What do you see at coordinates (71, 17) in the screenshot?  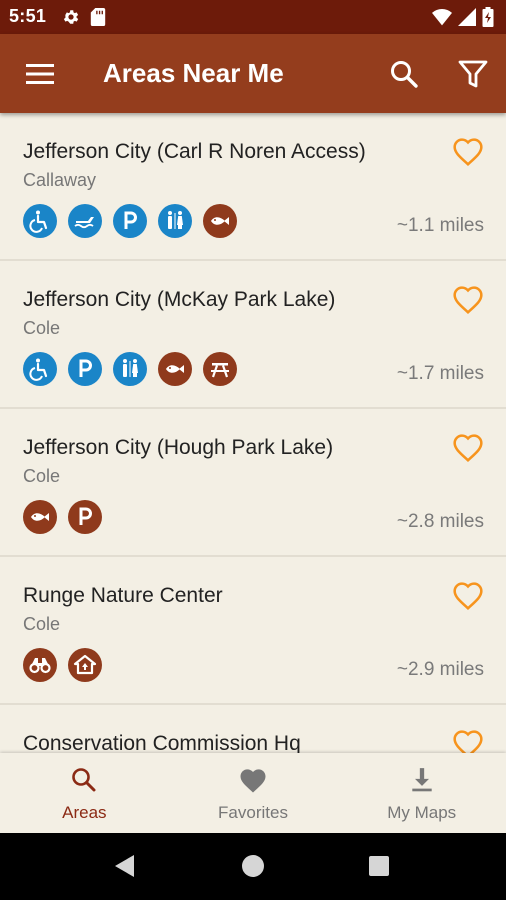 I see `settings-gear-icon` at bounding box center [71, 17].